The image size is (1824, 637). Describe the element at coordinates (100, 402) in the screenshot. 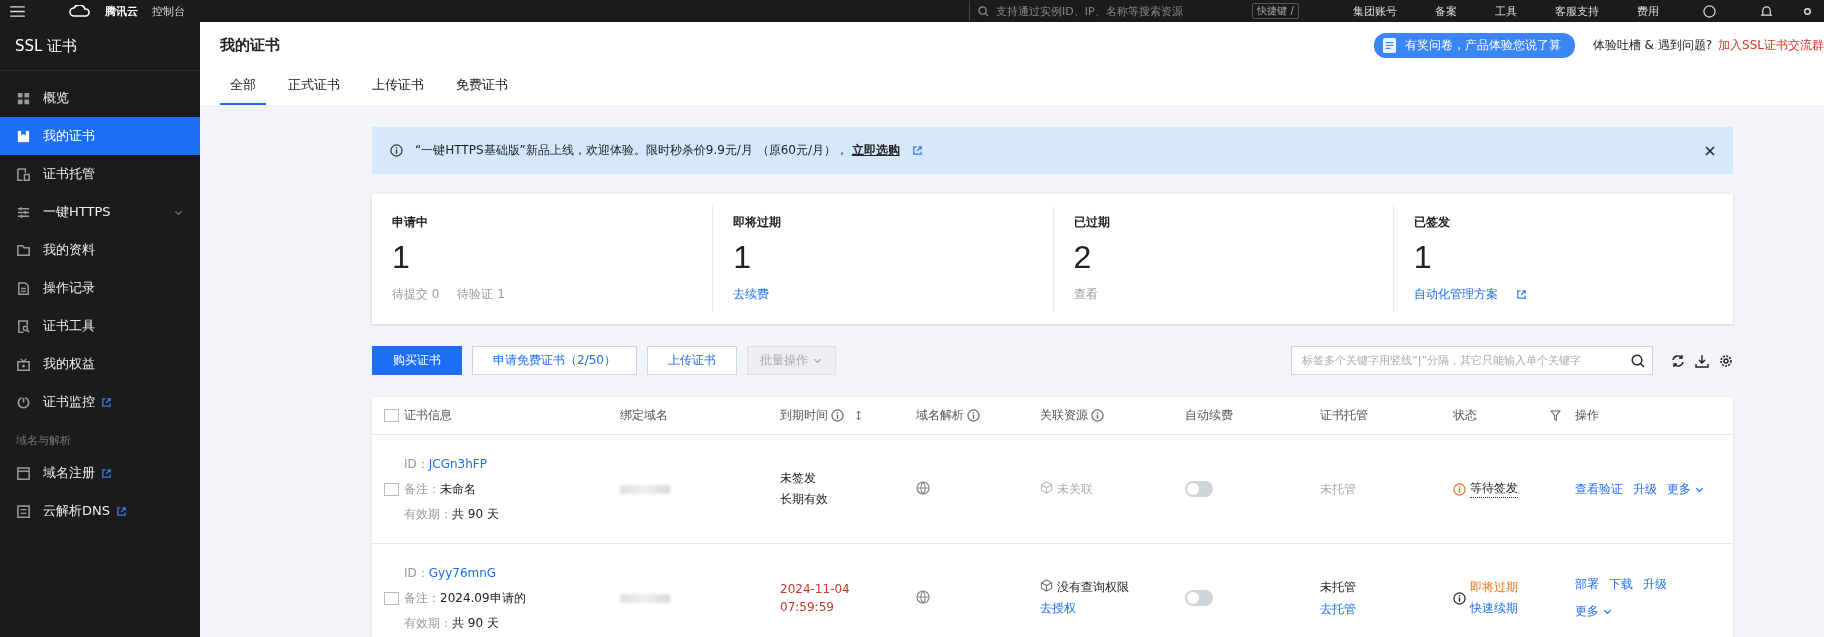

I see `sidebar-item: 证书监控` at that location.